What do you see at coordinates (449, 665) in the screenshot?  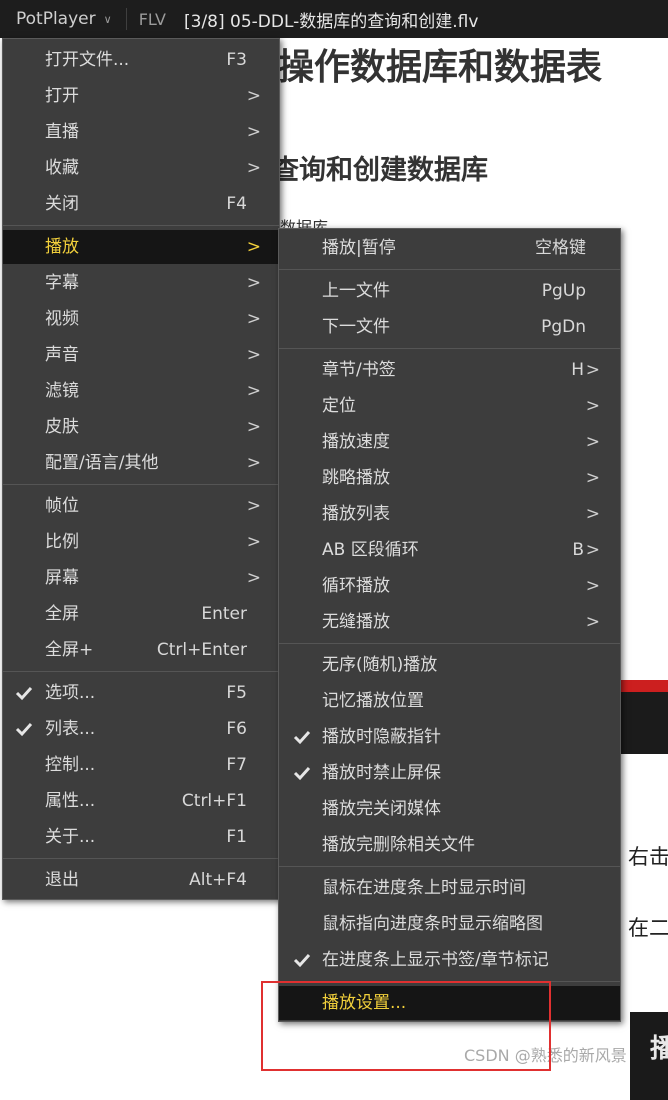 I see `menu-item-shuffle: 无序(随机)播放` at bounding box center [449, 665].